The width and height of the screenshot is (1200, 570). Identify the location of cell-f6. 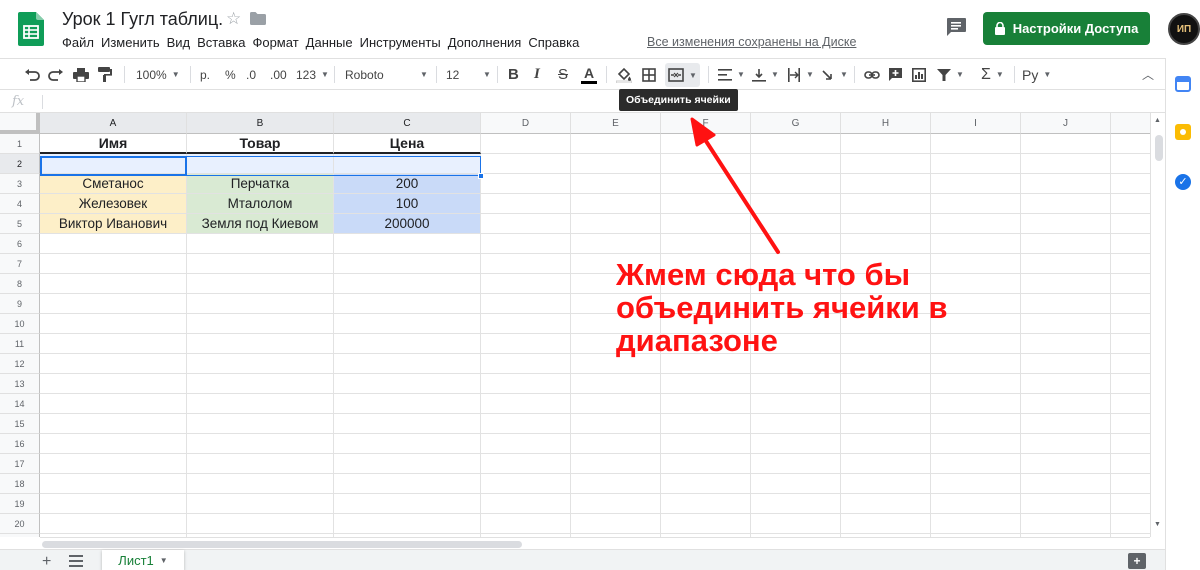
(706, 244).